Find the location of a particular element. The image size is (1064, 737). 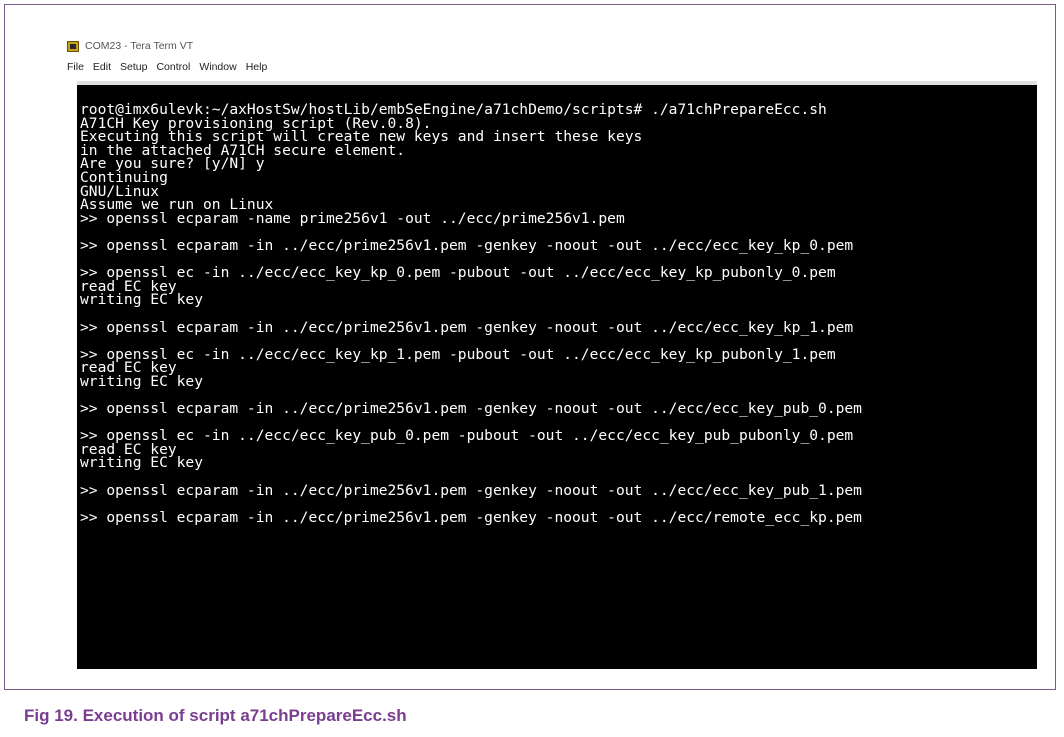

menu-file: File is located at coordinates (75, 67).